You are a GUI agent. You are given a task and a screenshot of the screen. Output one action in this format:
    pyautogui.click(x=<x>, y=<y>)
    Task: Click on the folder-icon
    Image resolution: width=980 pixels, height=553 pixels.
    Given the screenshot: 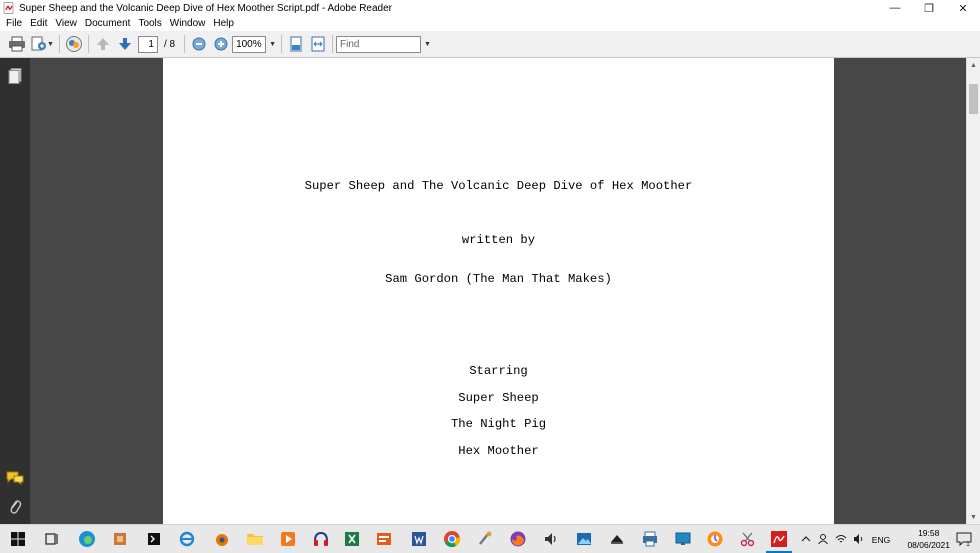 What is the action you would take?
    pyautogui.click(x=255, y=539)
    